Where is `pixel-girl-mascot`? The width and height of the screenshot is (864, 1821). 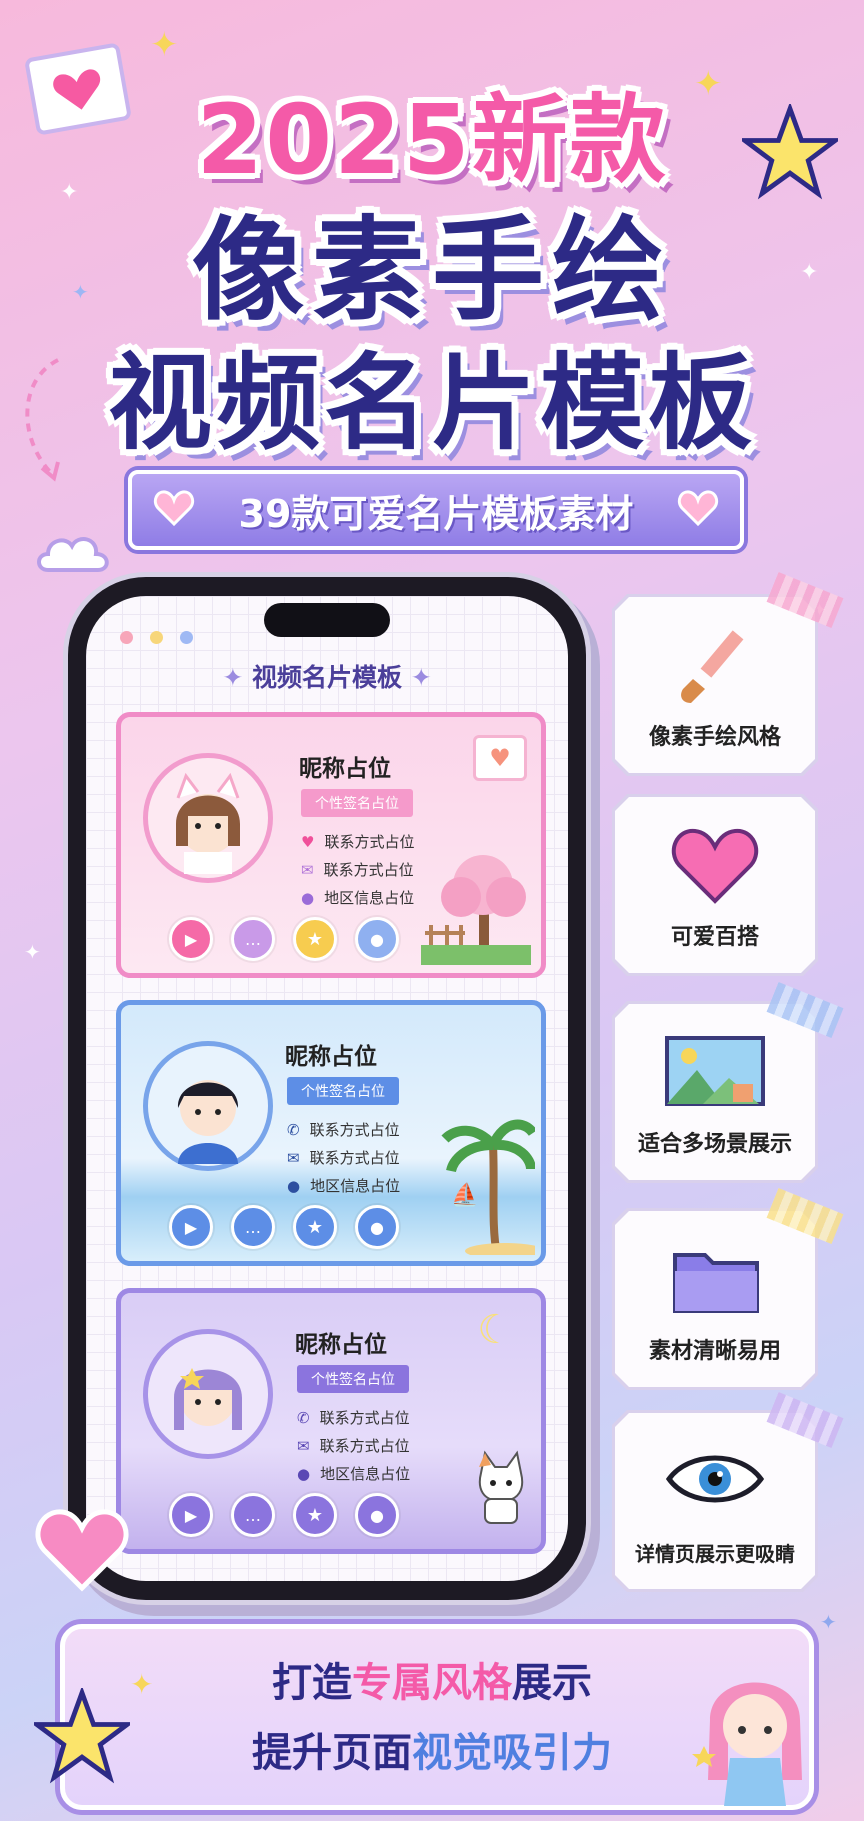
pixel-girl-mascot is located at coordinates (755, 1732).